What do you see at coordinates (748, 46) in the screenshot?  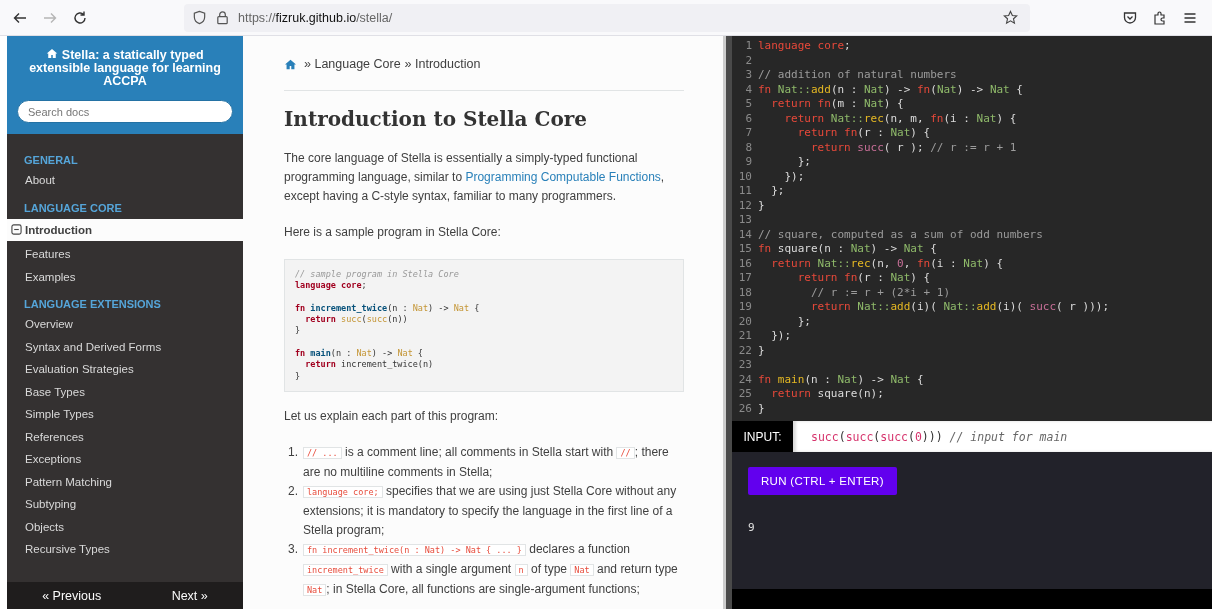 I see `line-number: 1` at bounding box center [748, 46].